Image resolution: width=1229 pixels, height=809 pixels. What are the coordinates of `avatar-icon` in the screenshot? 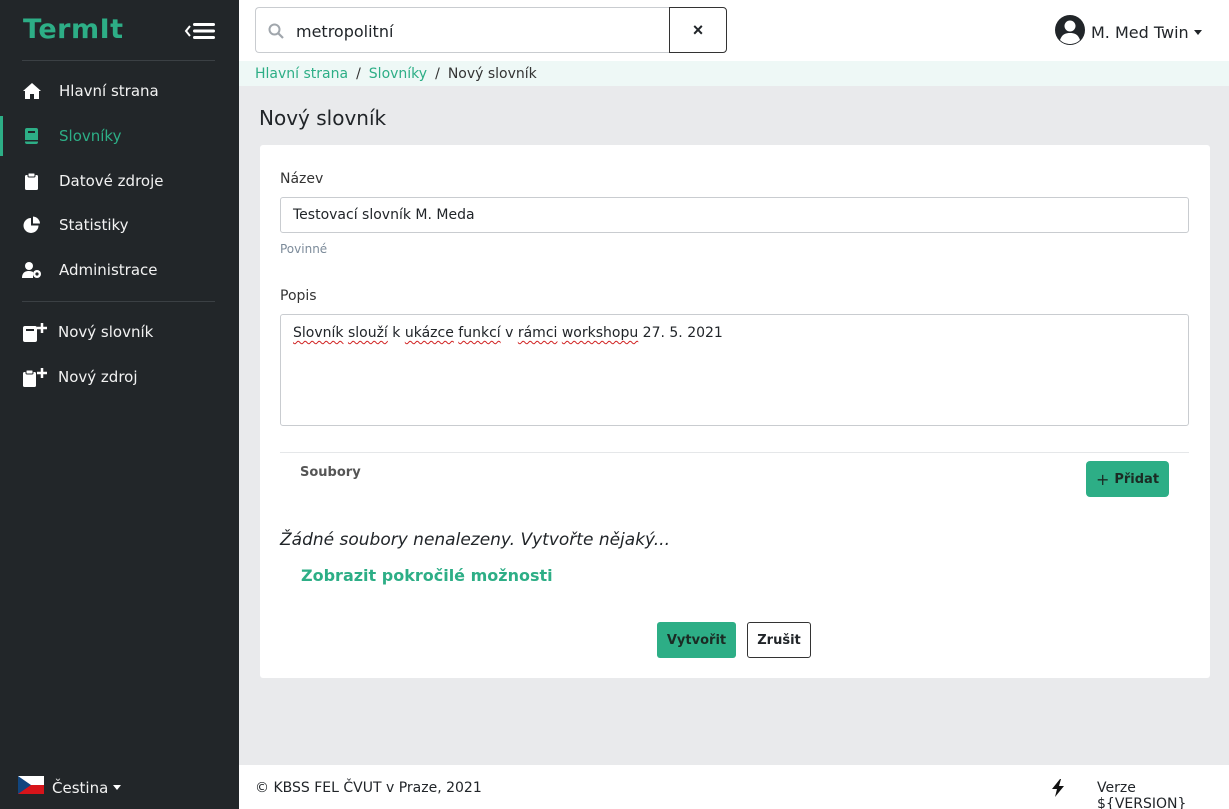 It's located at (1070, 32).